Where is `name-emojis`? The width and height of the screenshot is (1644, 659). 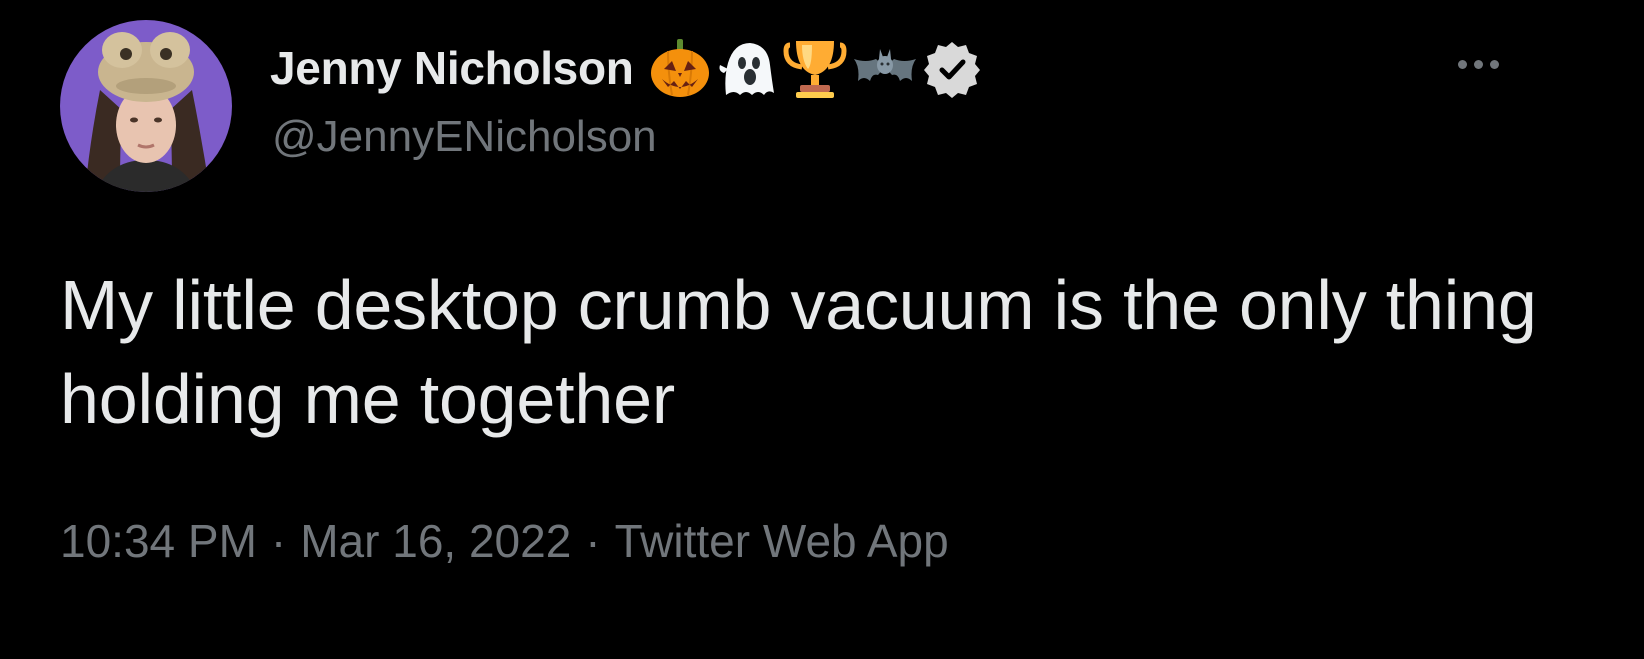 name-emojis is located at coordinates (815, 68).